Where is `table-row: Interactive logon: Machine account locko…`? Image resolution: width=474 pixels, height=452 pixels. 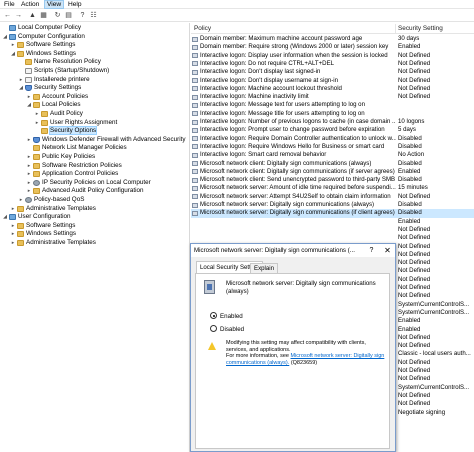
table-row: Interactive logon: Machine account locko… is located at coordinates (332, 89).